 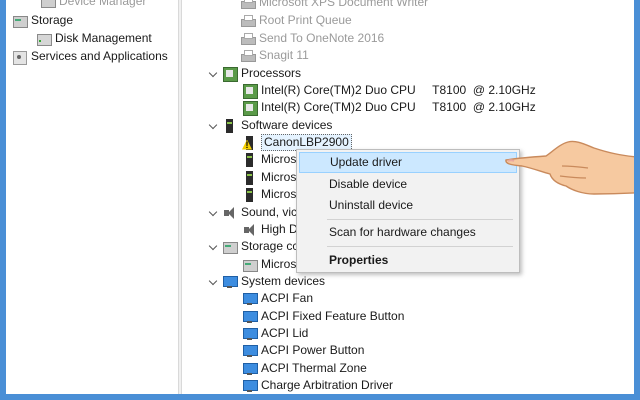 I want to click on tree-category-system-devices: System devices, so click(x=266, y=281).